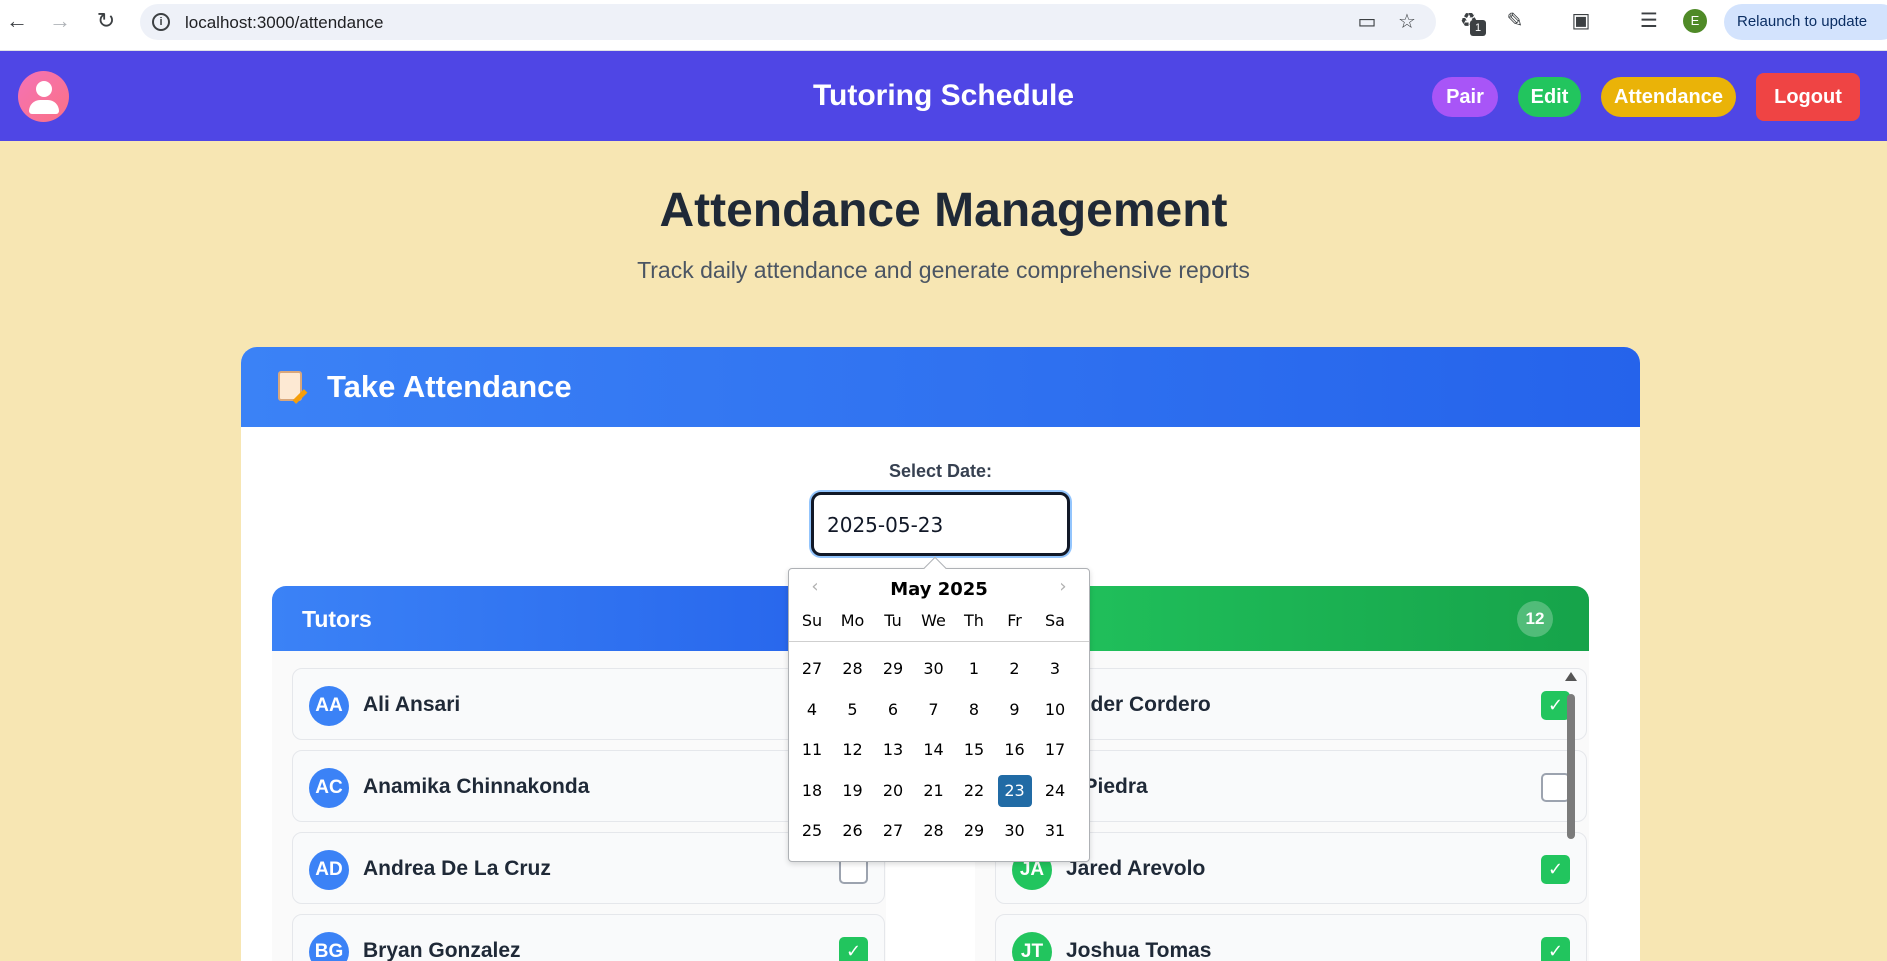 The height and width of the screenshot is (961, 1887). What do you see at coordinates (1515, 21) in the screenshot?
I see `extensions-icon: ✎` at bounding box center [1515, 21].